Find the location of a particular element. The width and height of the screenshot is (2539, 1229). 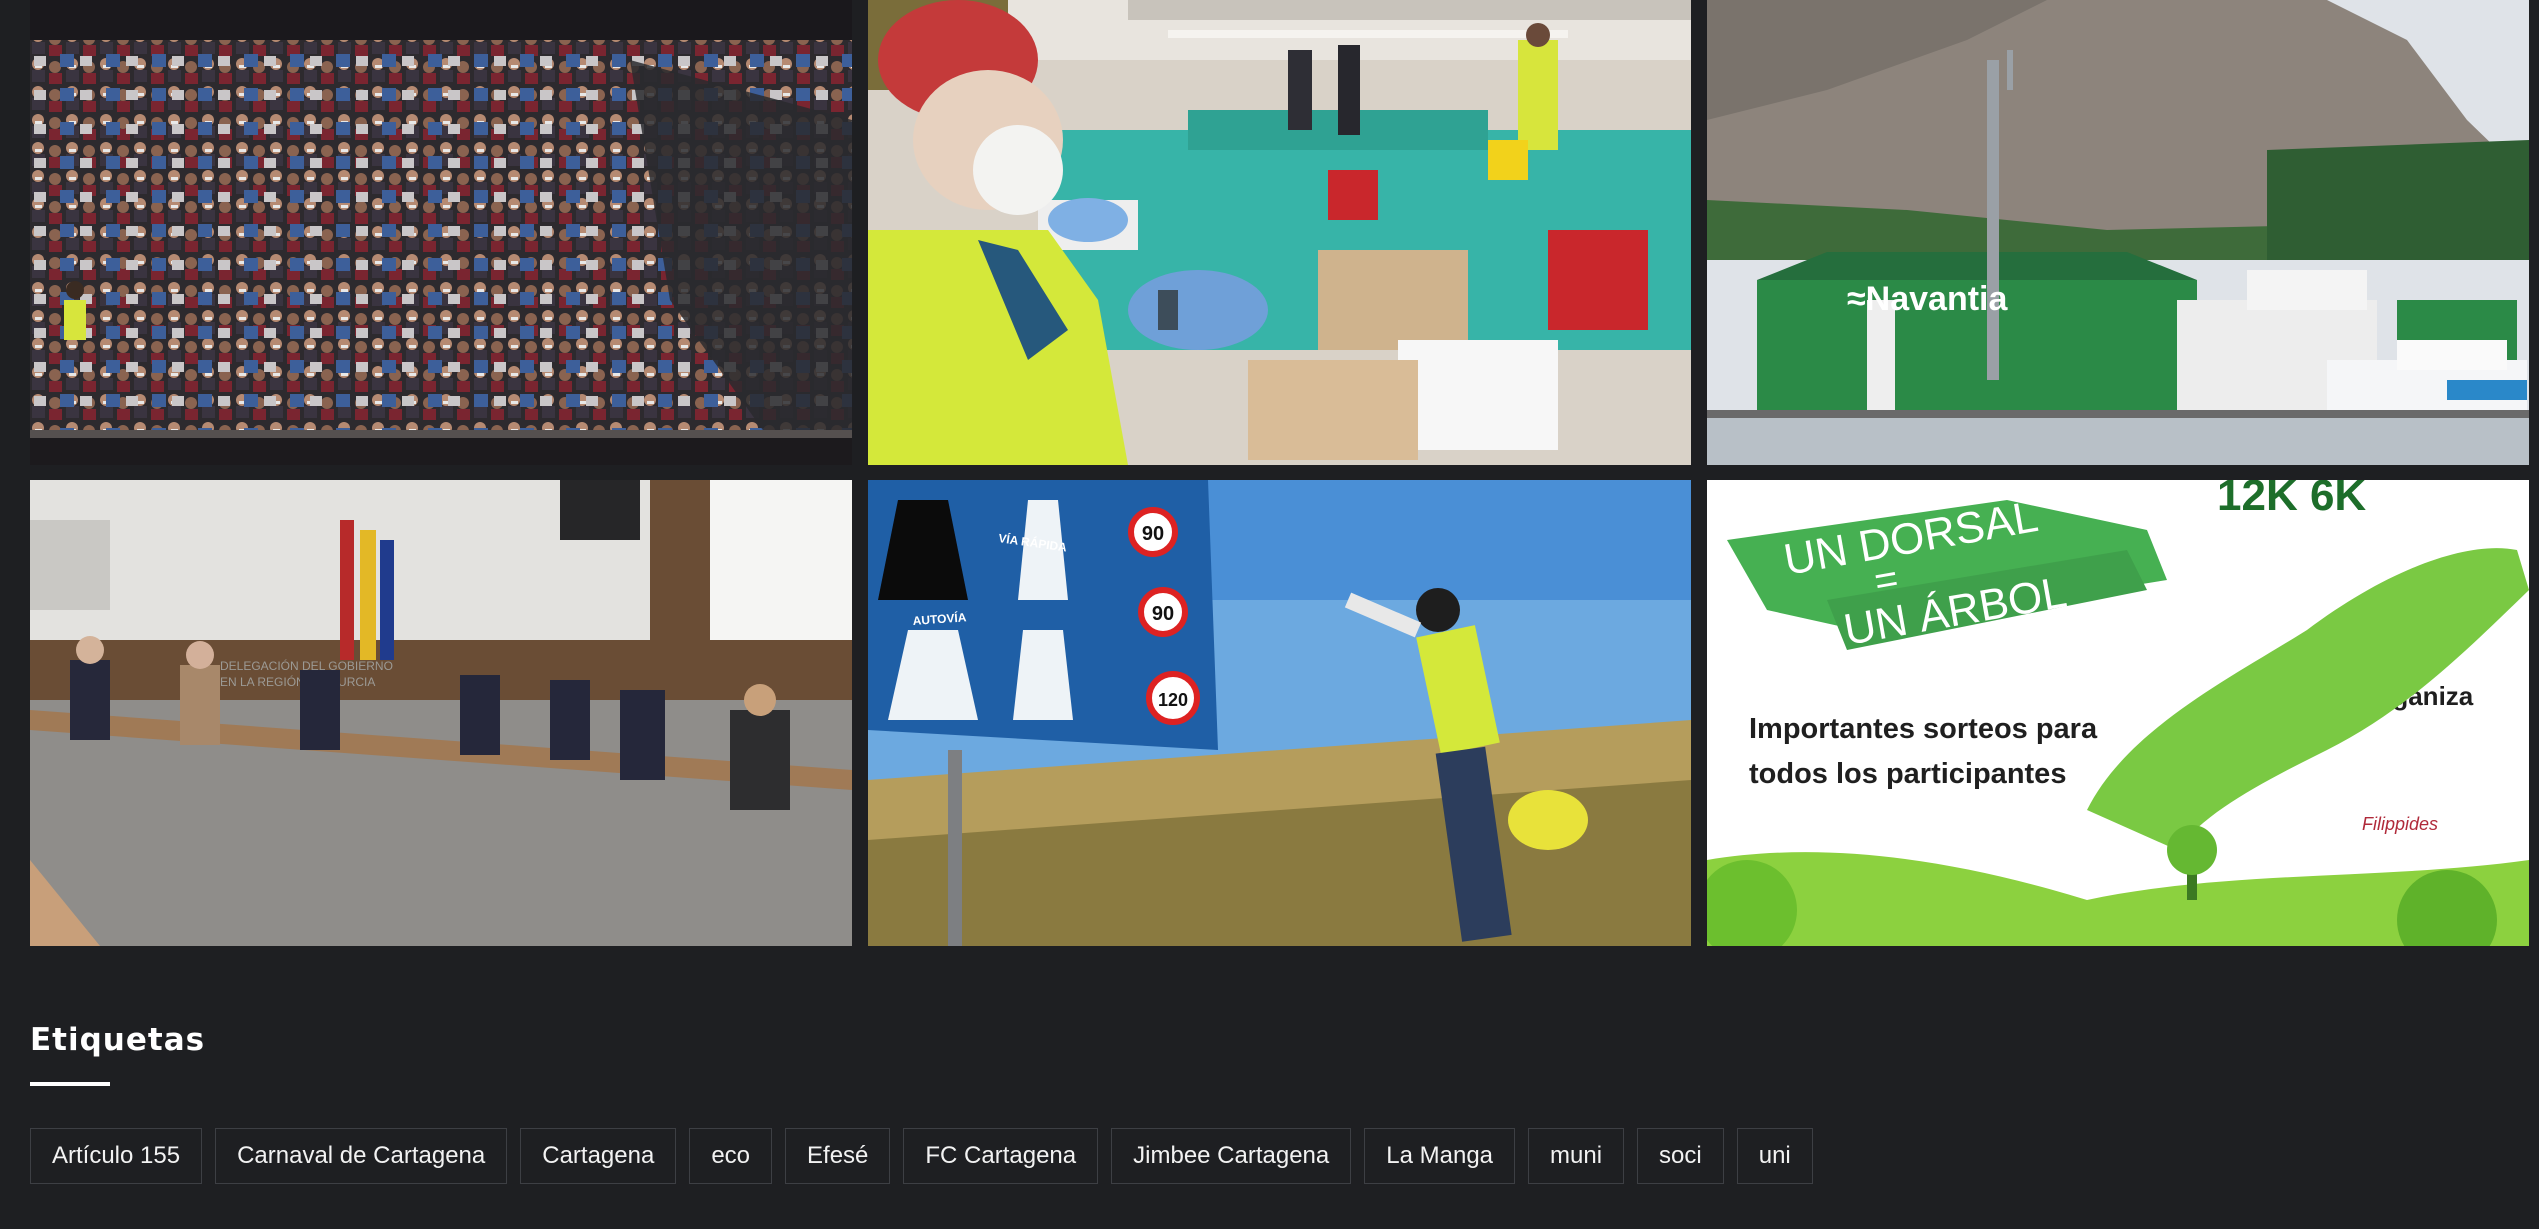

tag-link: FC Cartagena is located at coordinates (1001, 1156).